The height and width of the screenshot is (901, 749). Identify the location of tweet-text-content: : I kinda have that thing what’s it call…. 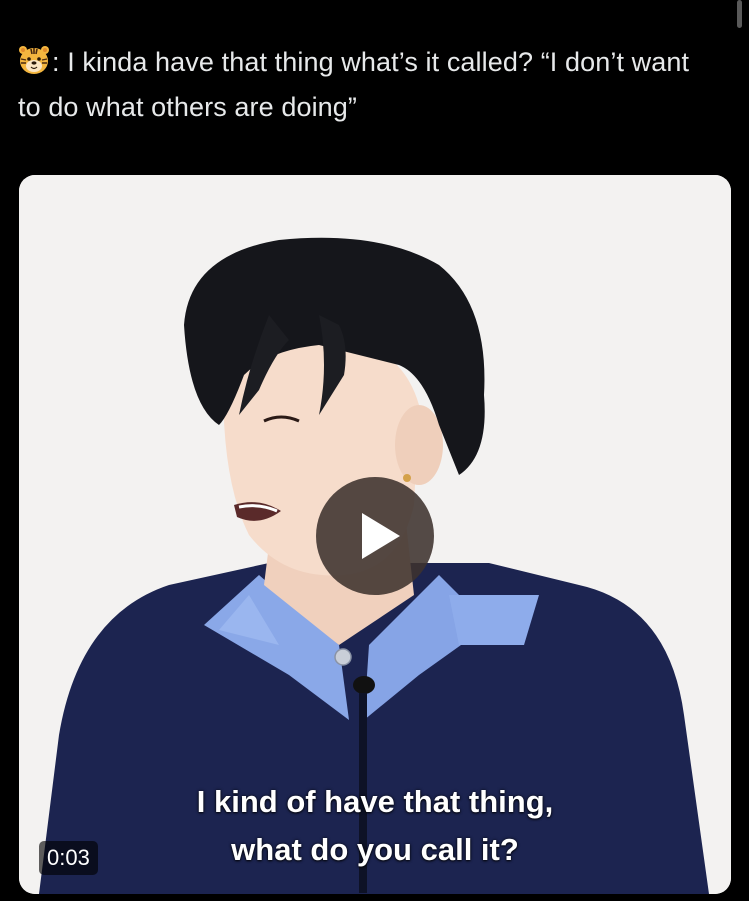
(354, 84).